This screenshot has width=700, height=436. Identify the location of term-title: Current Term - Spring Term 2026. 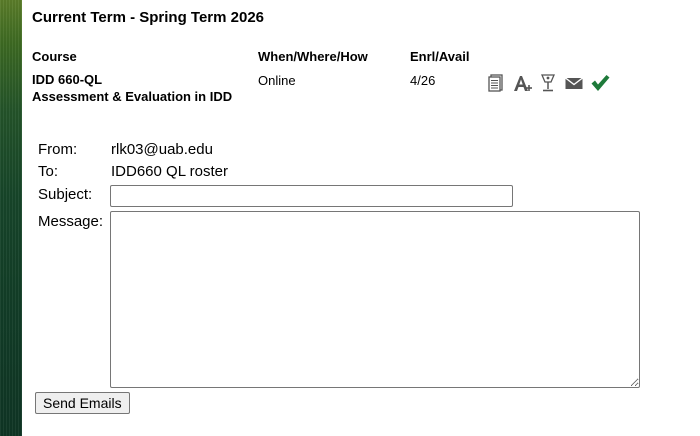
(148, 17).